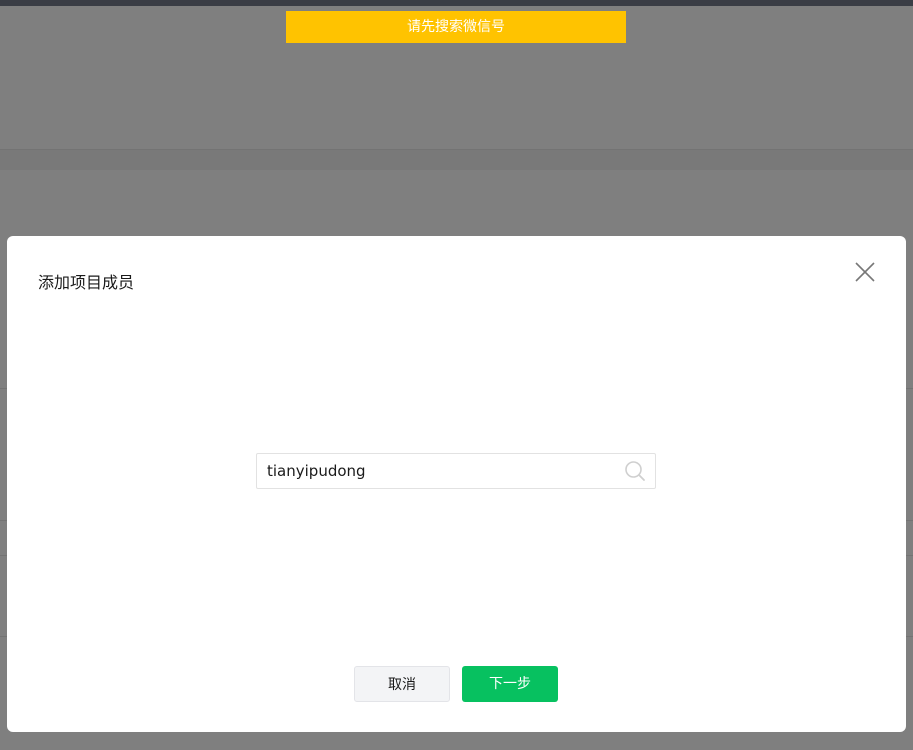  Describe the element at coordinates (635, 471) in the screenshot. I see `search-icon` at that location.